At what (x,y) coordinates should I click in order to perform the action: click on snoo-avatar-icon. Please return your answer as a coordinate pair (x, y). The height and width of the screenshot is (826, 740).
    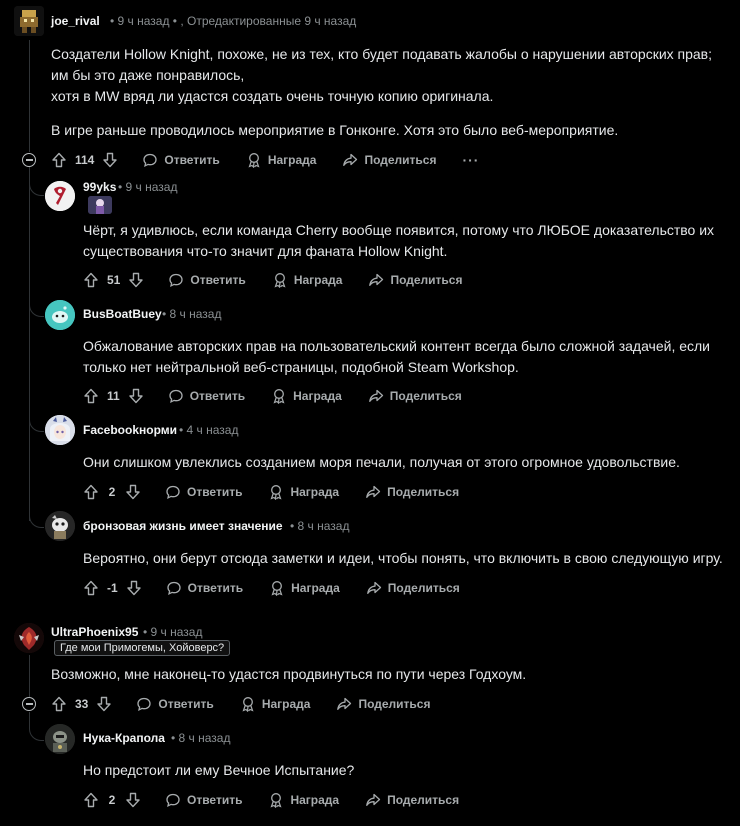
    Looking at the image, I should click on (60, 315).